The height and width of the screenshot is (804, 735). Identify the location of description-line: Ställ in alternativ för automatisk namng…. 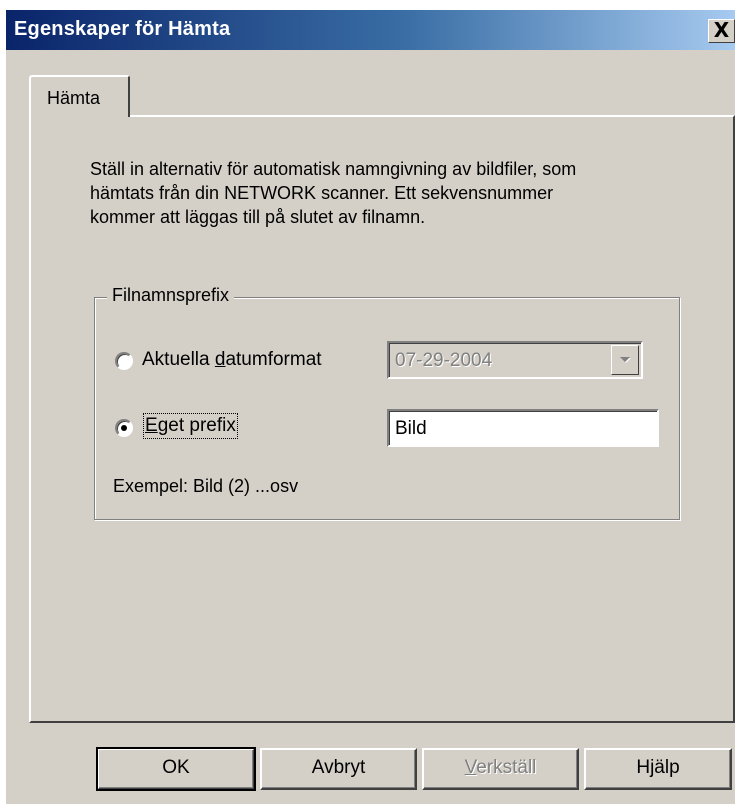
(333, 169).